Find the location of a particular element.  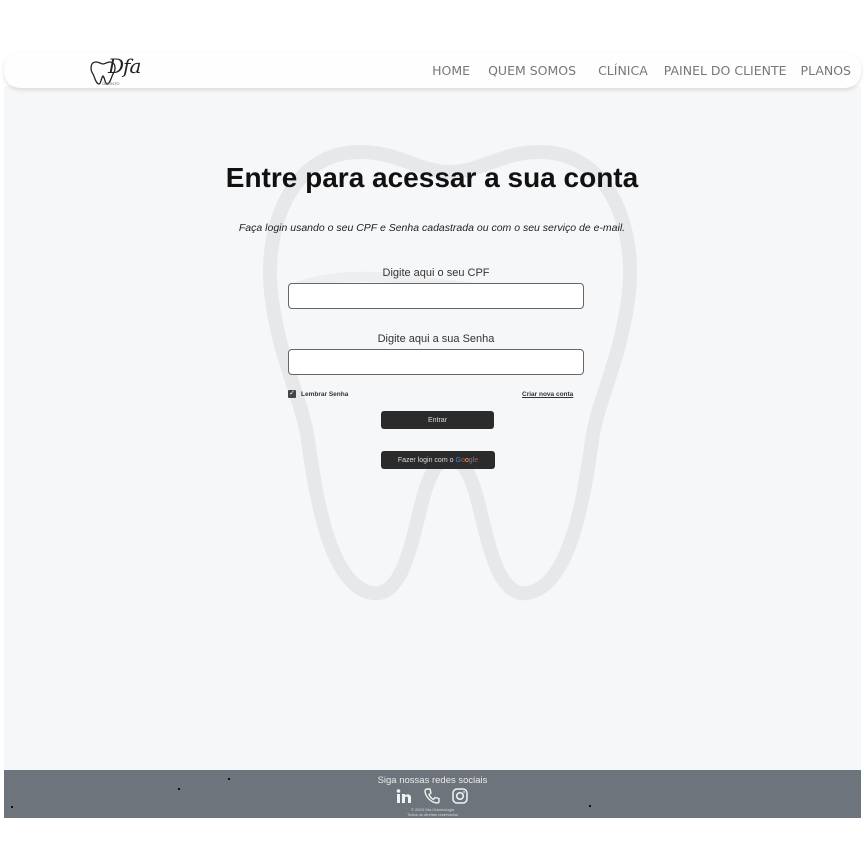

social-links is located at coordinates (432, 796).